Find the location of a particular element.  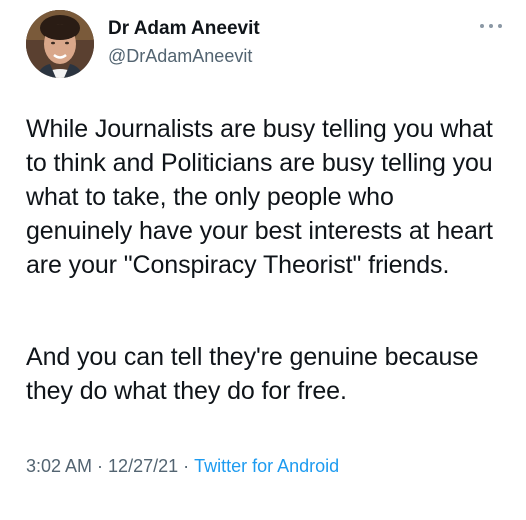

tweet-time: 3:02 AM is located at coordinates (59, 466).